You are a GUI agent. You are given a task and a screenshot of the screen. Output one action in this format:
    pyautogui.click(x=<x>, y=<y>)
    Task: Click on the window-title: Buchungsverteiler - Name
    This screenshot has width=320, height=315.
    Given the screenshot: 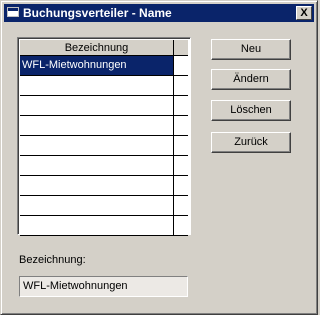 What is the action you would take?
    pyautogui.click(x=97, y=13)
    